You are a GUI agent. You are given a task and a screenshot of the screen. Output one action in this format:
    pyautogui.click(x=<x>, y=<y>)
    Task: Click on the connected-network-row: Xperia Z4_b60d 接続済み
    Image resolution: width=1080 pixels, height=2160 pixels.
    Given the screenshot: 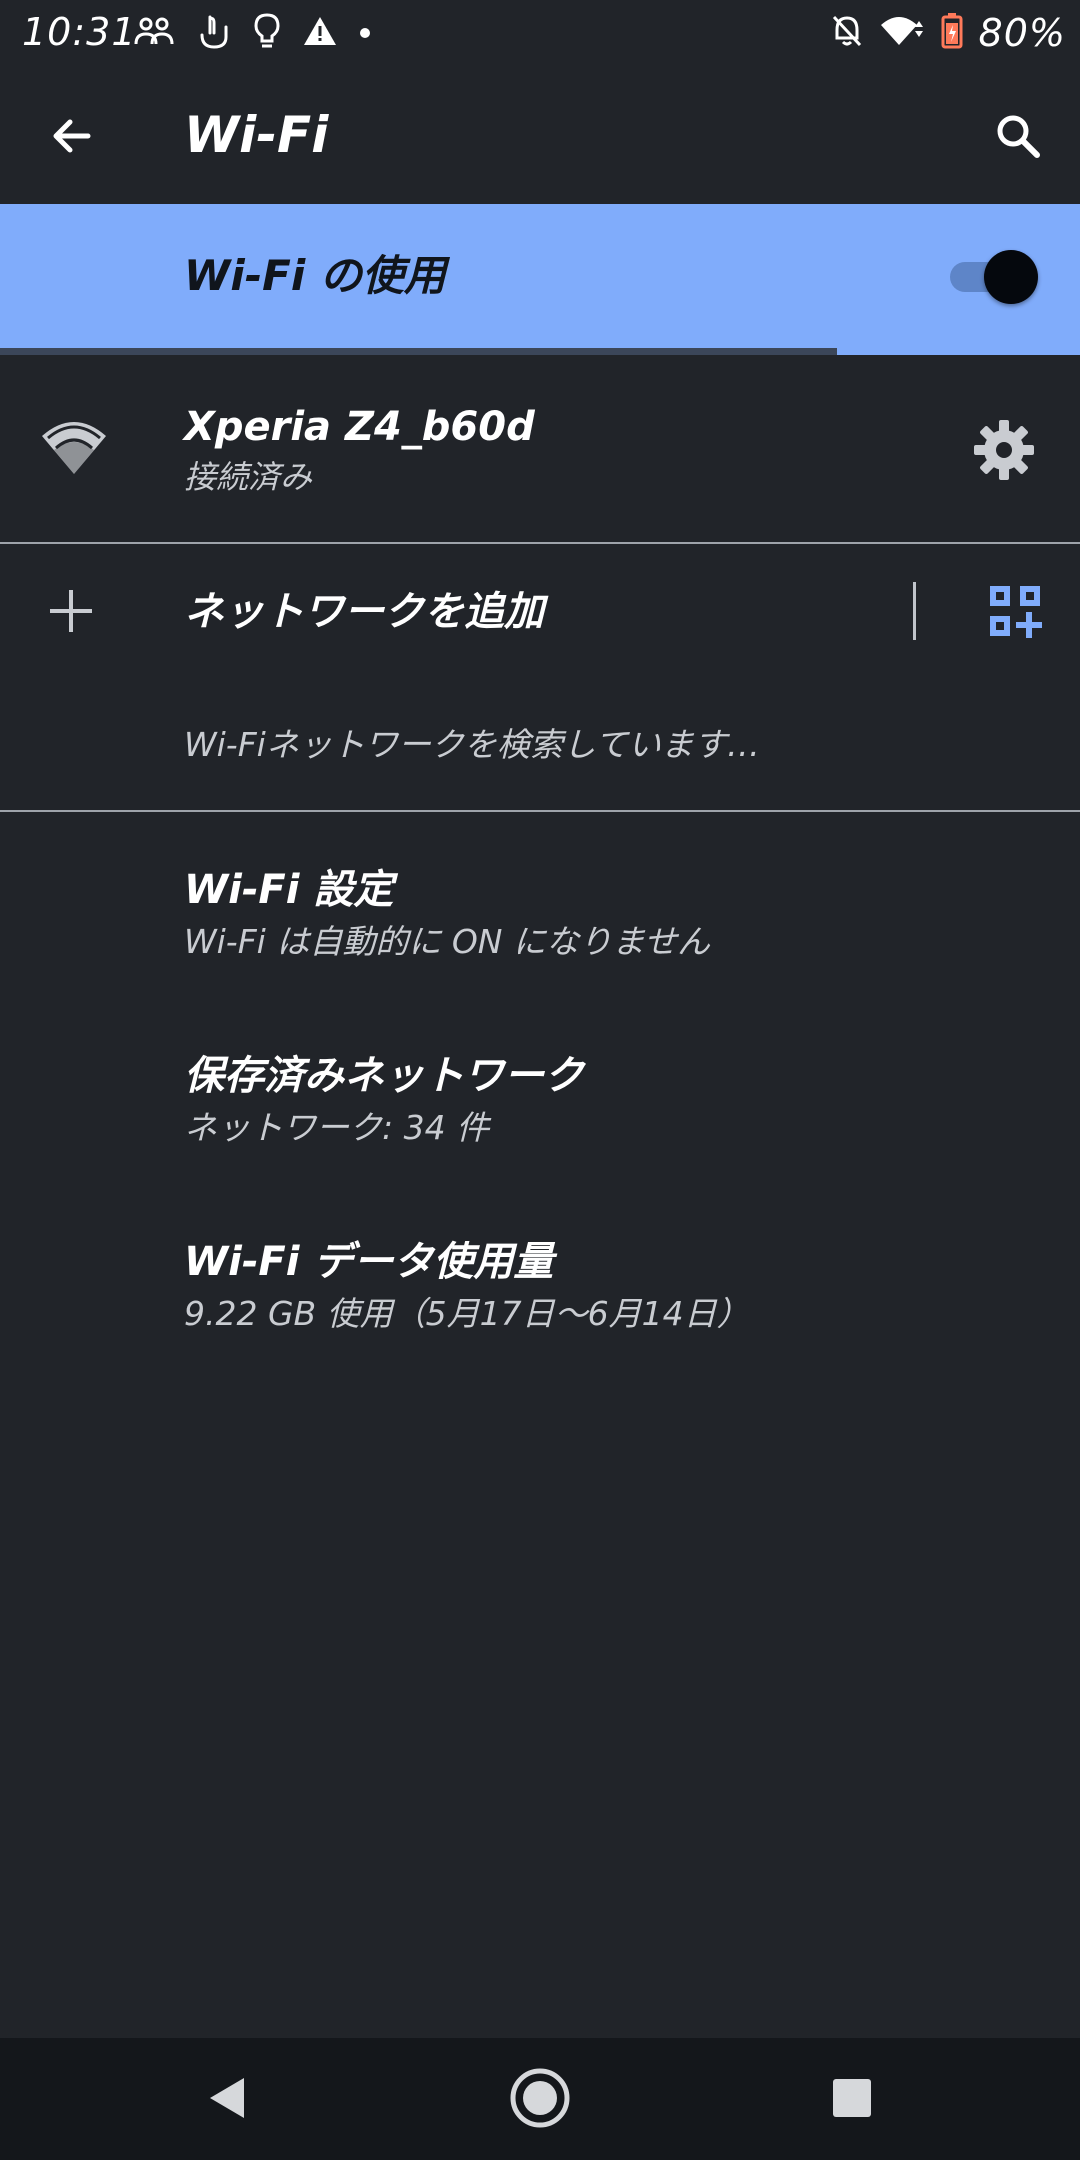 What is the action you would take?
    pyautogui.click(x=540, y=451)
    